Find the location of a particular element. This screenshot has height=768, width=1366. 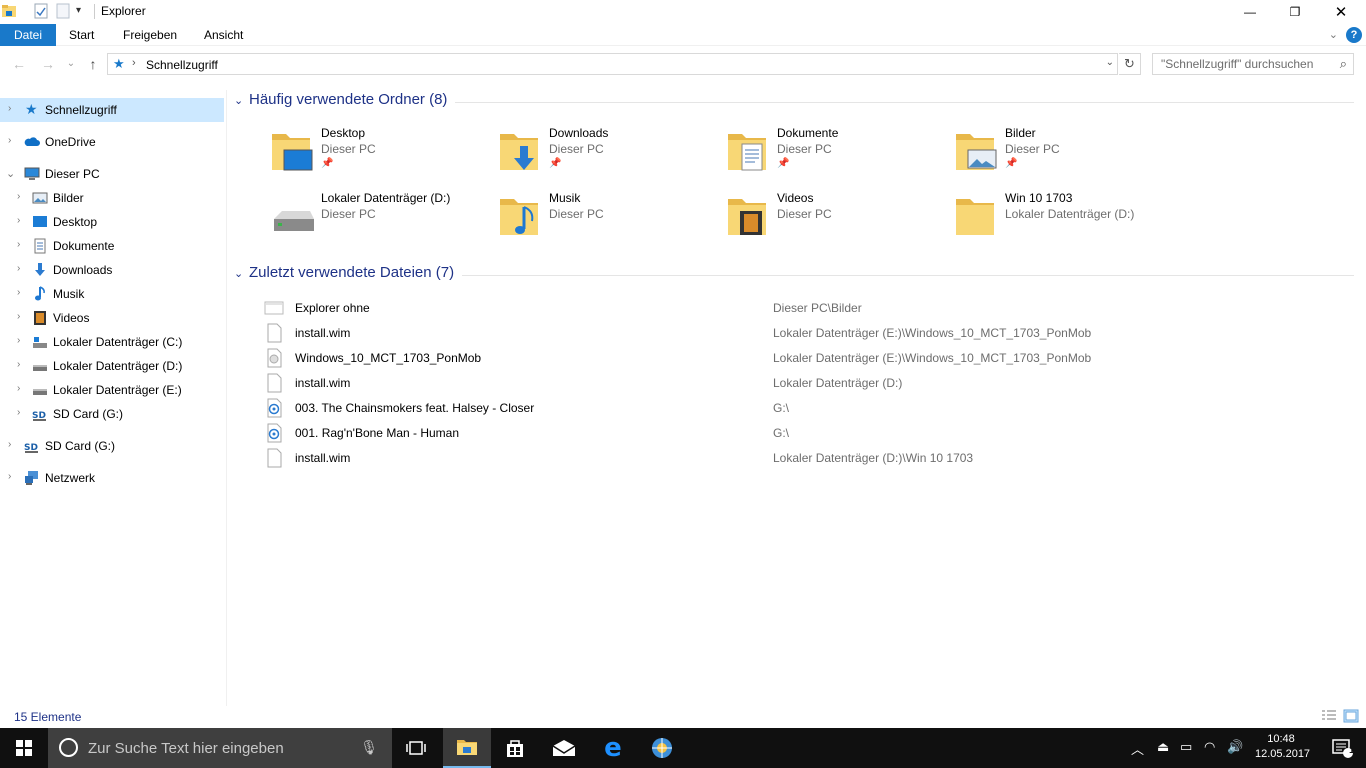

taskbar-store is located at coordinates (515, 748).